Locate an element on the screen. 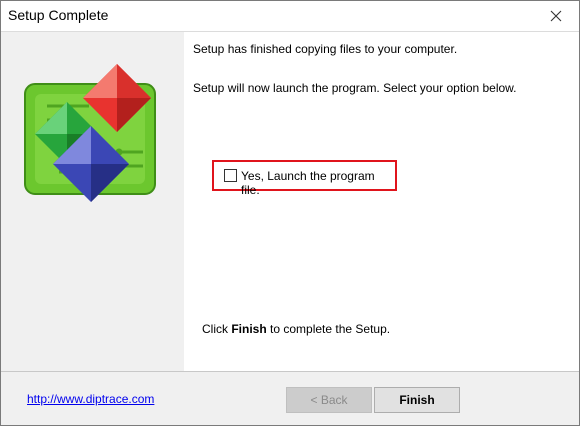 This screenshot has height=426, width=580. back-button: < Back is located at coordinates (329, 400).